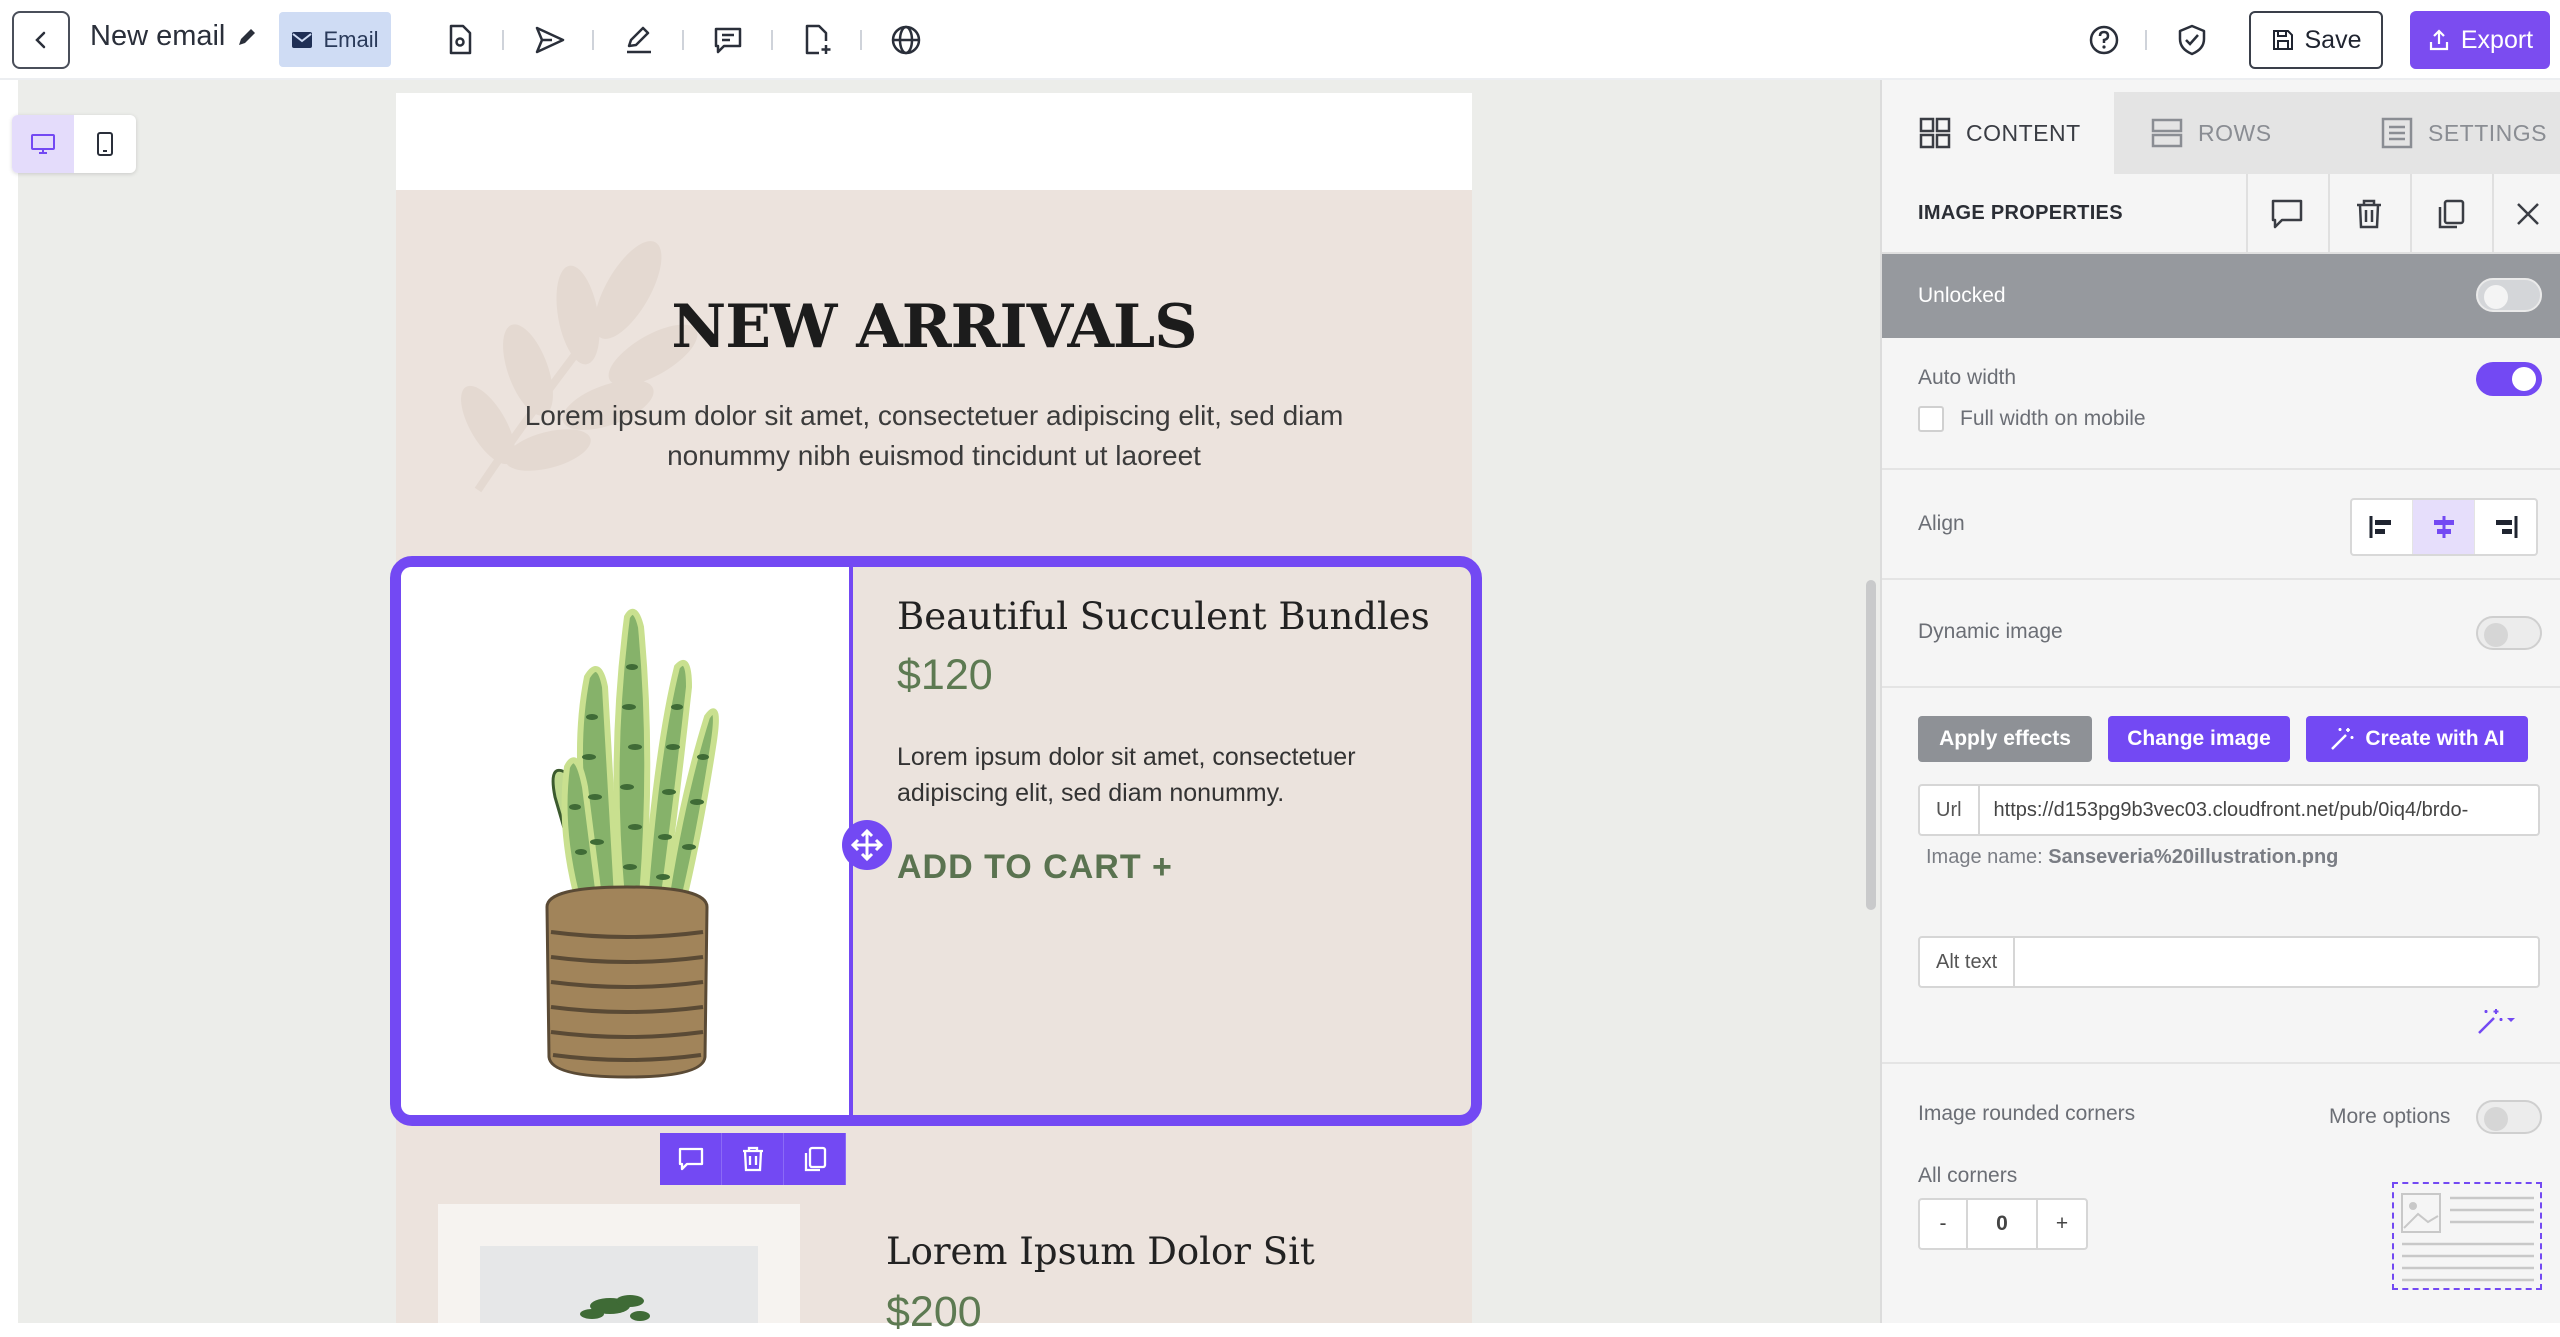  I want to click on corners-preview, so click(2467, 1236).